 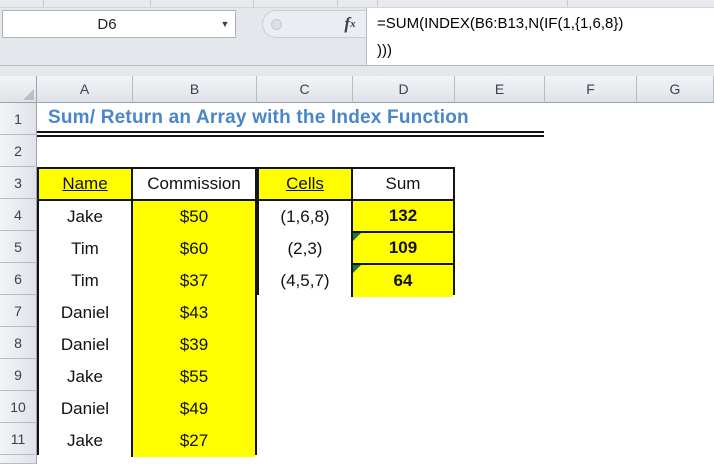 What do you see at coordinates (306, 217) in the screenshot?
I see `cell-c4: (1,6,8)` at bounding box center [306, 217].